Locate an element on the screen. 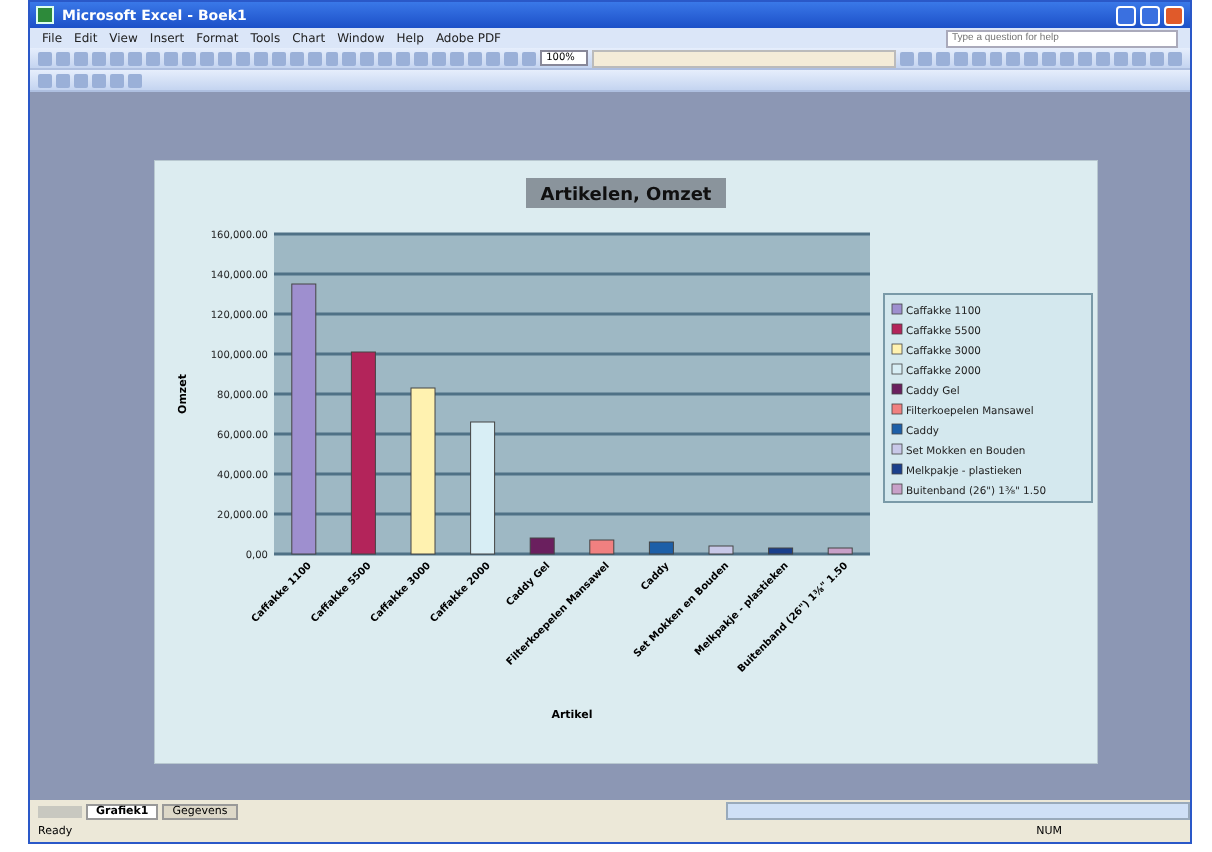  maximize-button is located at coordinates (1150, 15).